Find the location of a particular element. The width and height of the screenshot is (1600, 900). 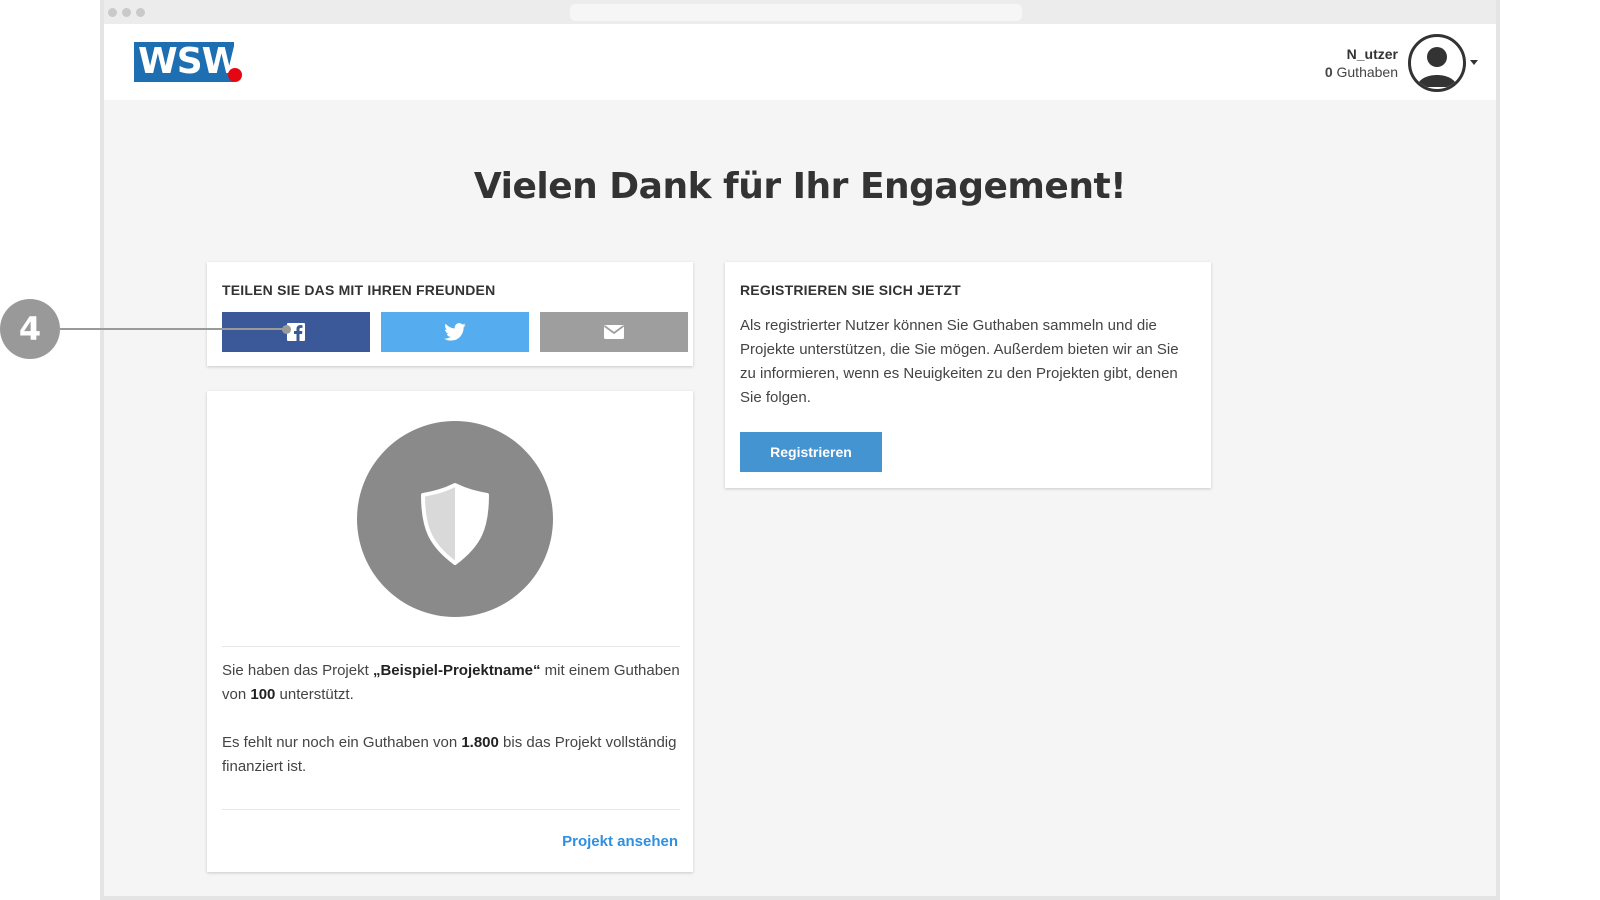

callout-line is located at coordinates (172, 329).